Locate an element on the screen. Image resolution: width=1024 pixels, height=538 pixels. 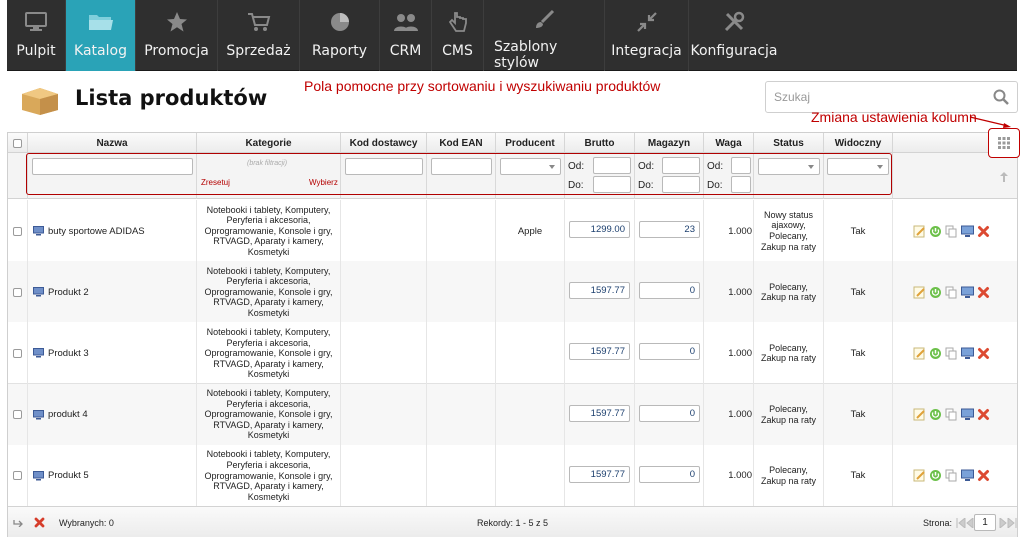
page-next-icon is located at coordinates (1008, 523).